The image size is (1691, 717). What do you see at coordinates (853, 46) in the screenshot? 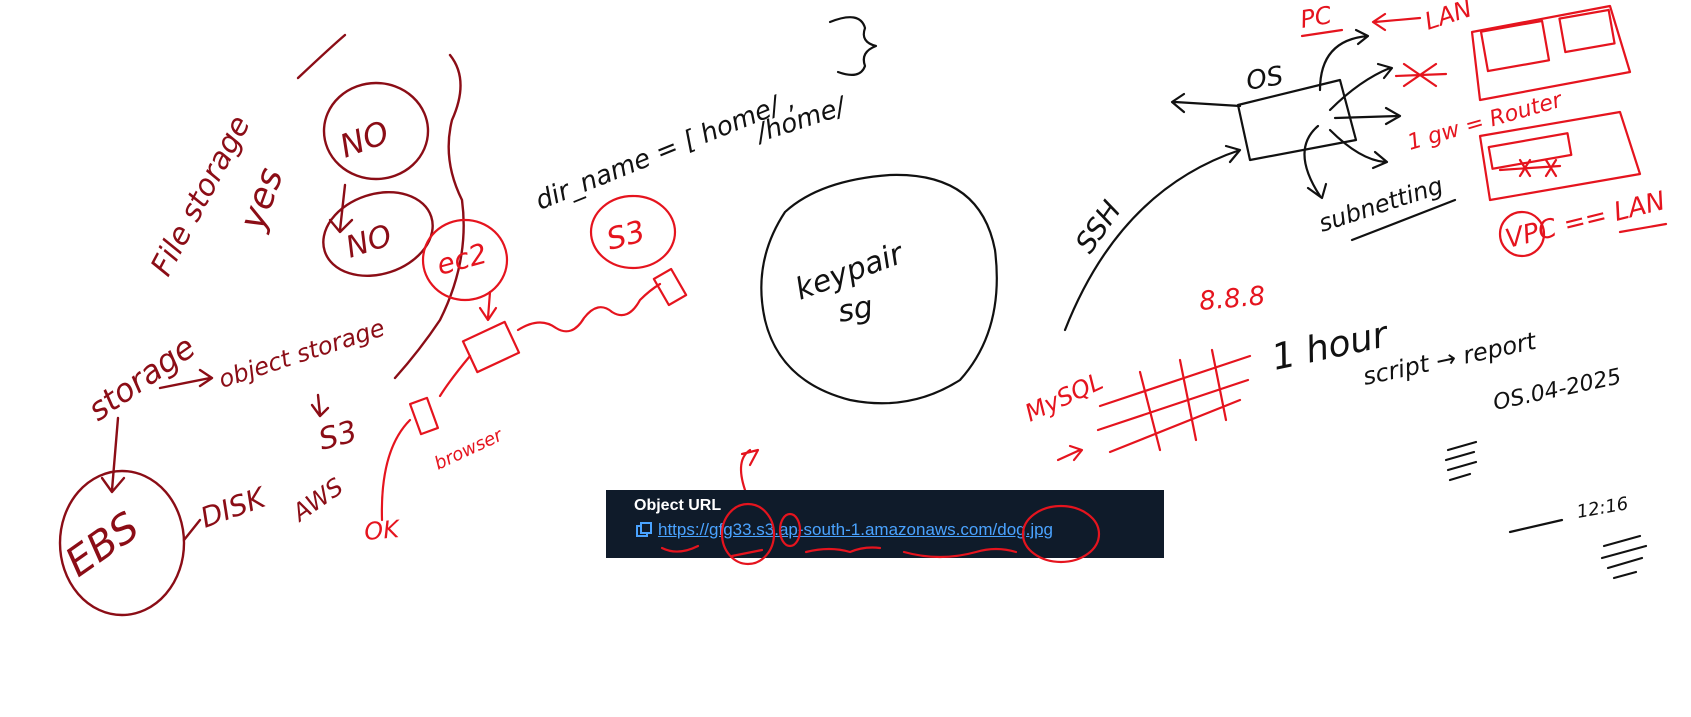
I see `brace-close` at bounding box center [853, 46].